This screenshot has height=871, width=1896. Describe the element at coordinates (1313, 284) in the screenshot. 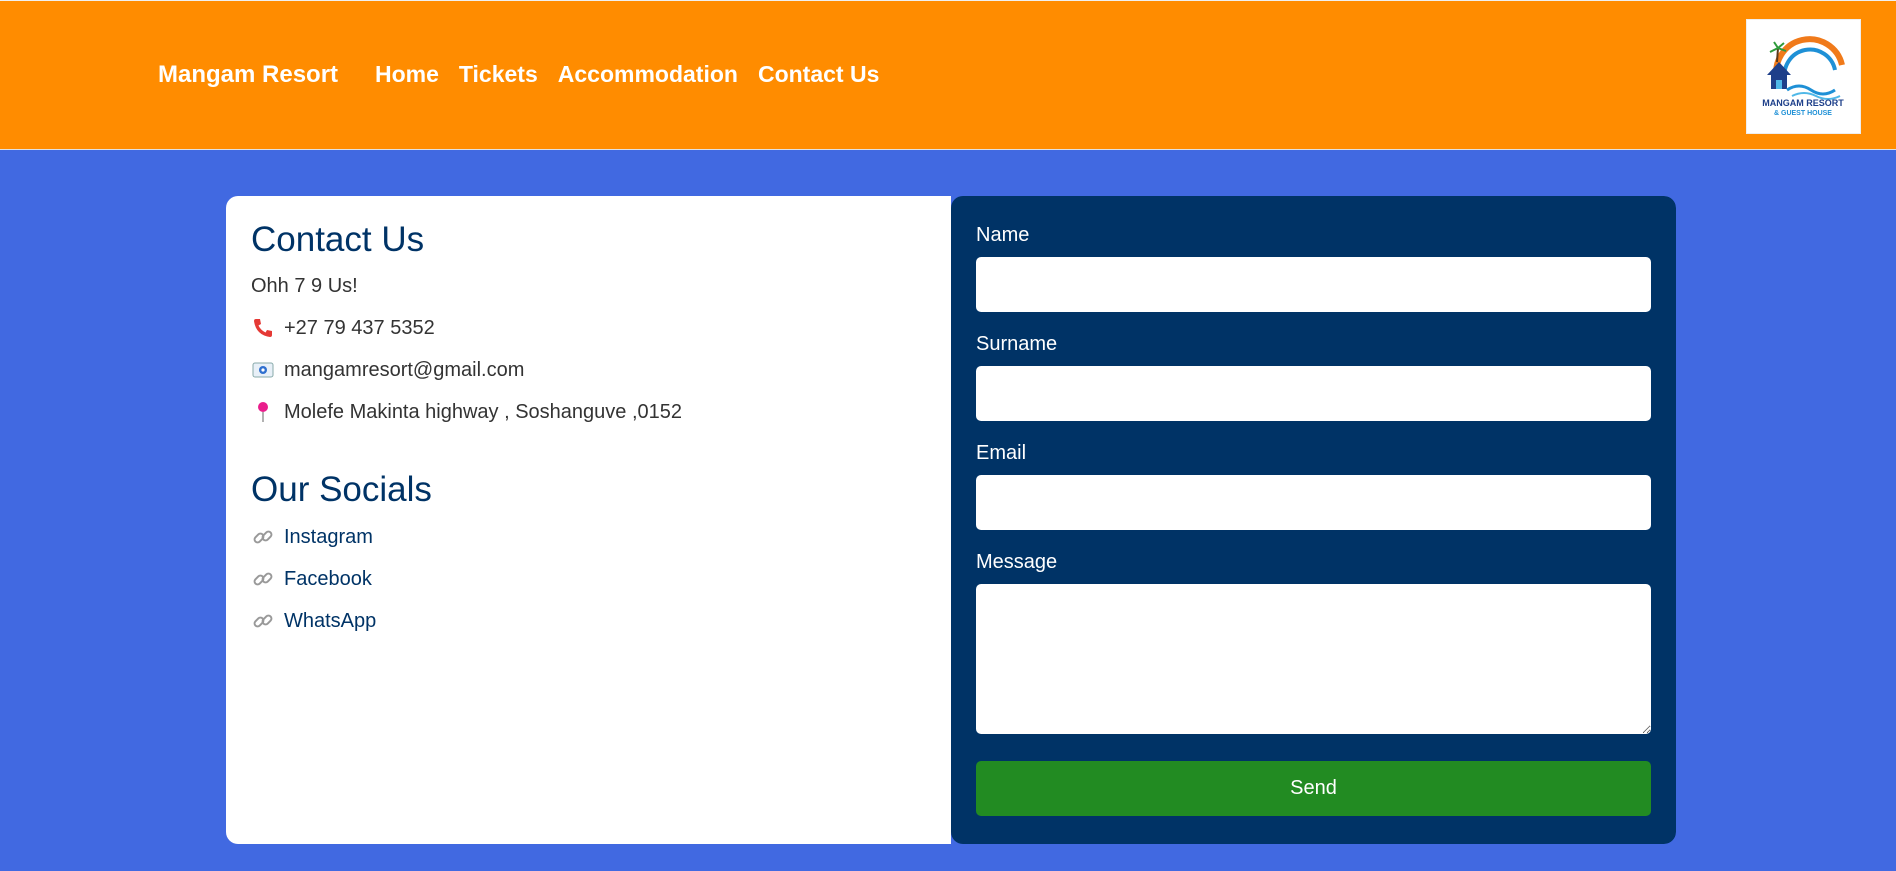

I see `name-input` at that location.